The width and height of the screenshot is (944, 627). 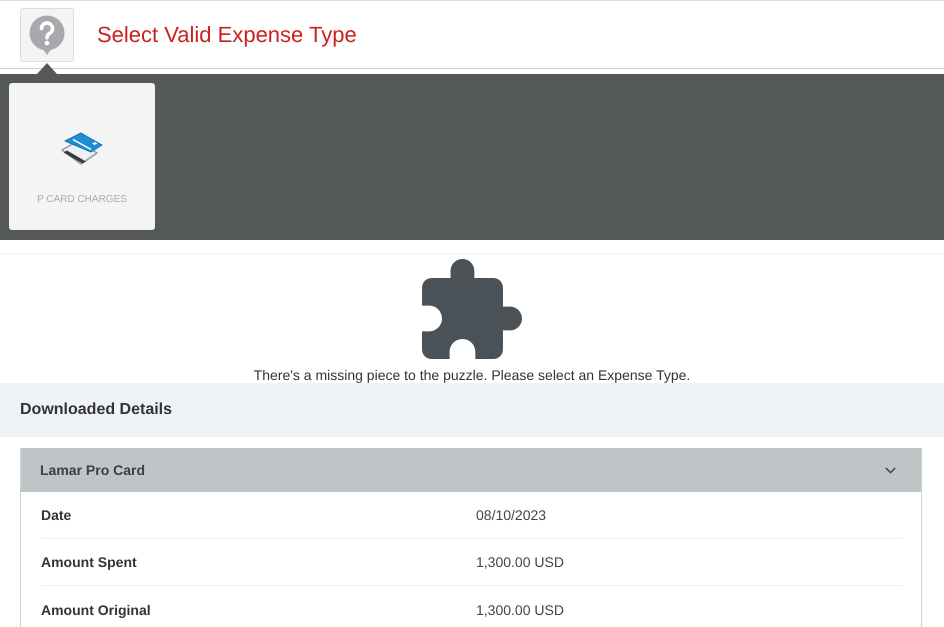 What do you see at coordinates (96, 610) in the screenshot?
I see `field-label: Amount Original` at bounding box center [96, 610].